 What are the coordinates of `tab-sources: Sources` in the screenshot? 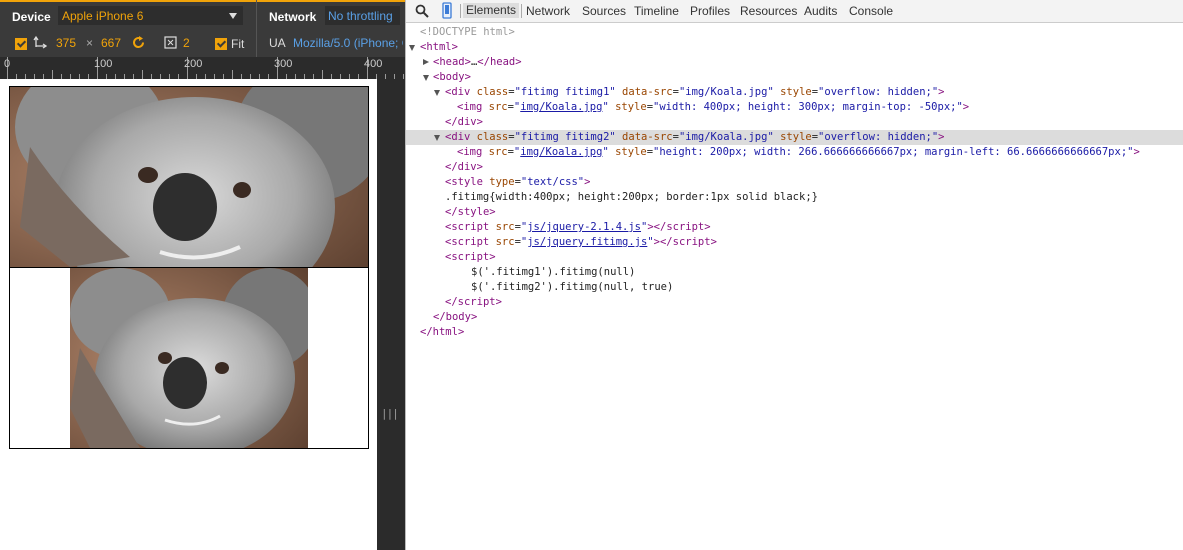 It's located at (604, 11).